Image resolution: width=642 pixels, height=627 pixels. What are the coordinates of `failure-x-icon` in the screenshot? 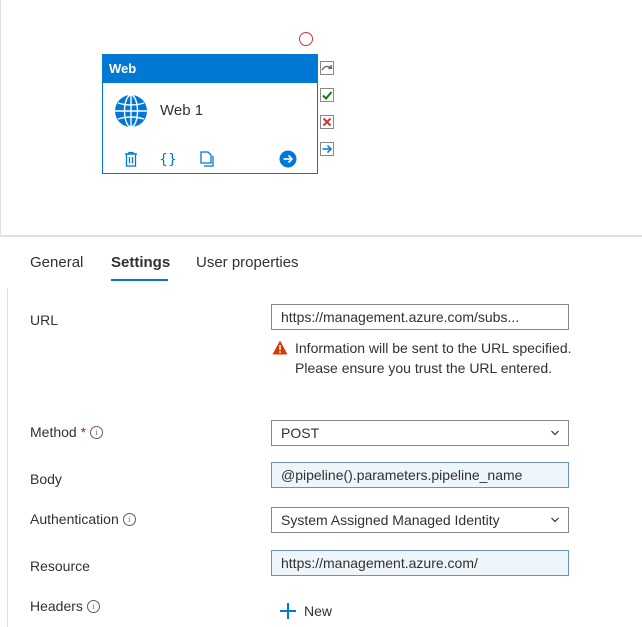 It's located at (327, 122).